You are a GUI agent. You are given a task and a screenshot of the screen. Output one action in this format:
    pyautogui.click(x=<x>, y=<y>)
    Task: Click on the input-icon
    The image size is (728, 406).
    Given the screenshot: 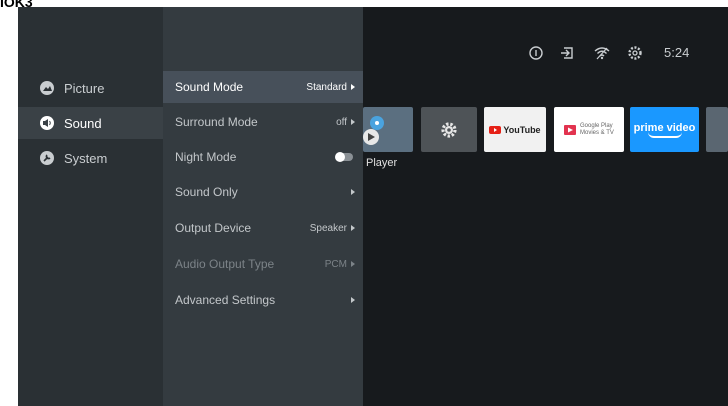 What is the action you would take?
    pyautogui.click(x=567, y=53)
    